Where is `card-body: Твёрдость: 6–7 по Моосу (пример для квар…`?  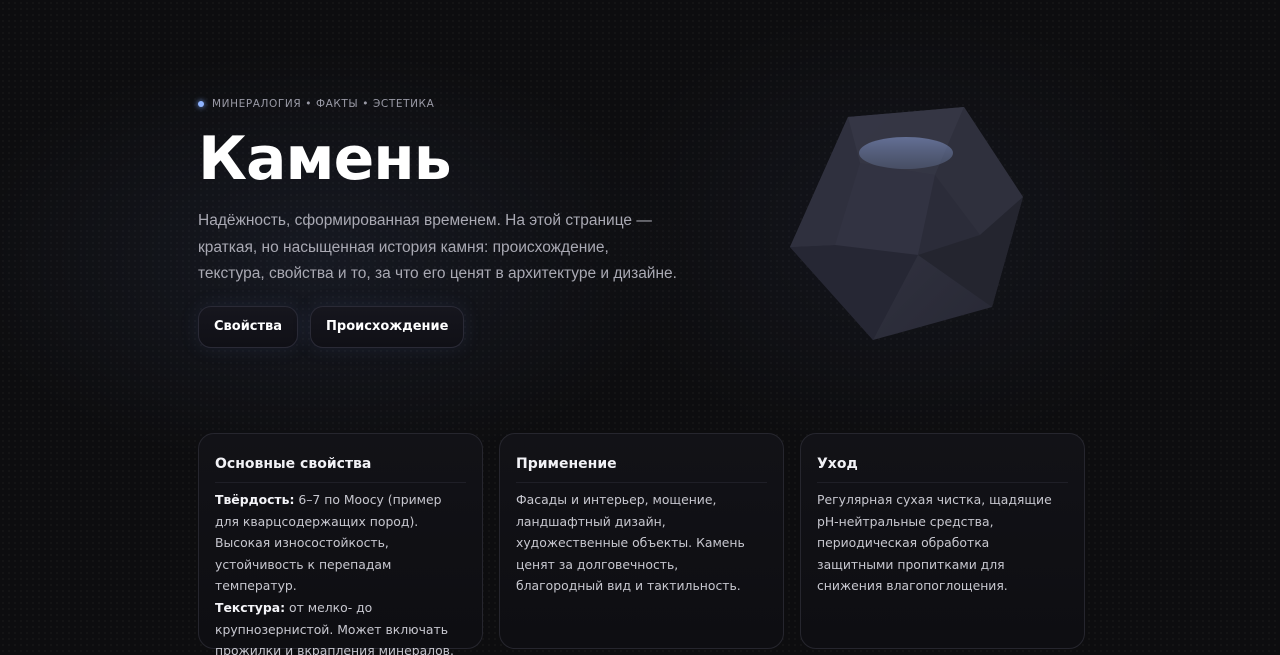 card-body: Твёрдость: 6–7 по Моосу (пример для квар… is located at coordinates (340, 572).